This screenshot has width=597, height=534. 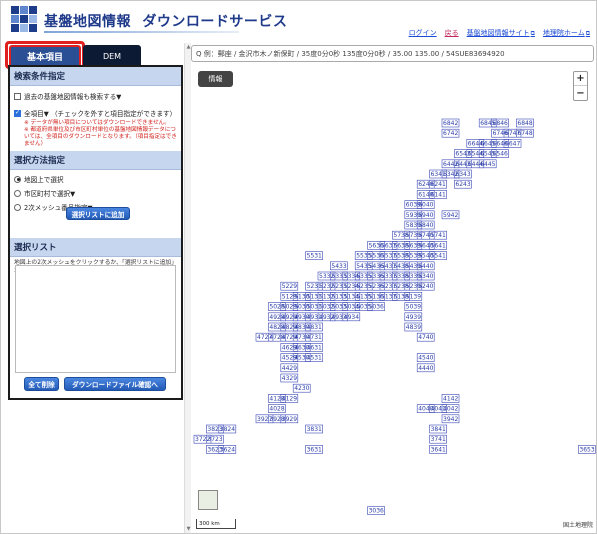 I want to click on mesh-cell-label: 4631, so click(x=314, y=347).